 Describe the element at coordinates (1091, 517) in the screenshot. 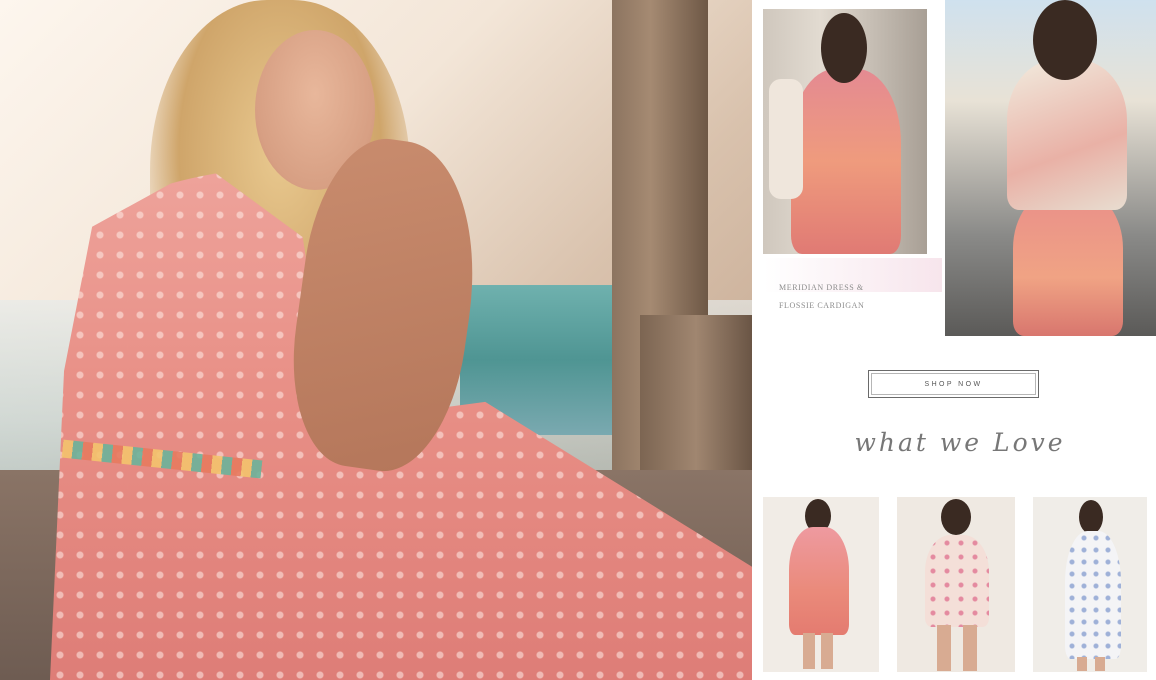

I see `product-3-head` at that location.